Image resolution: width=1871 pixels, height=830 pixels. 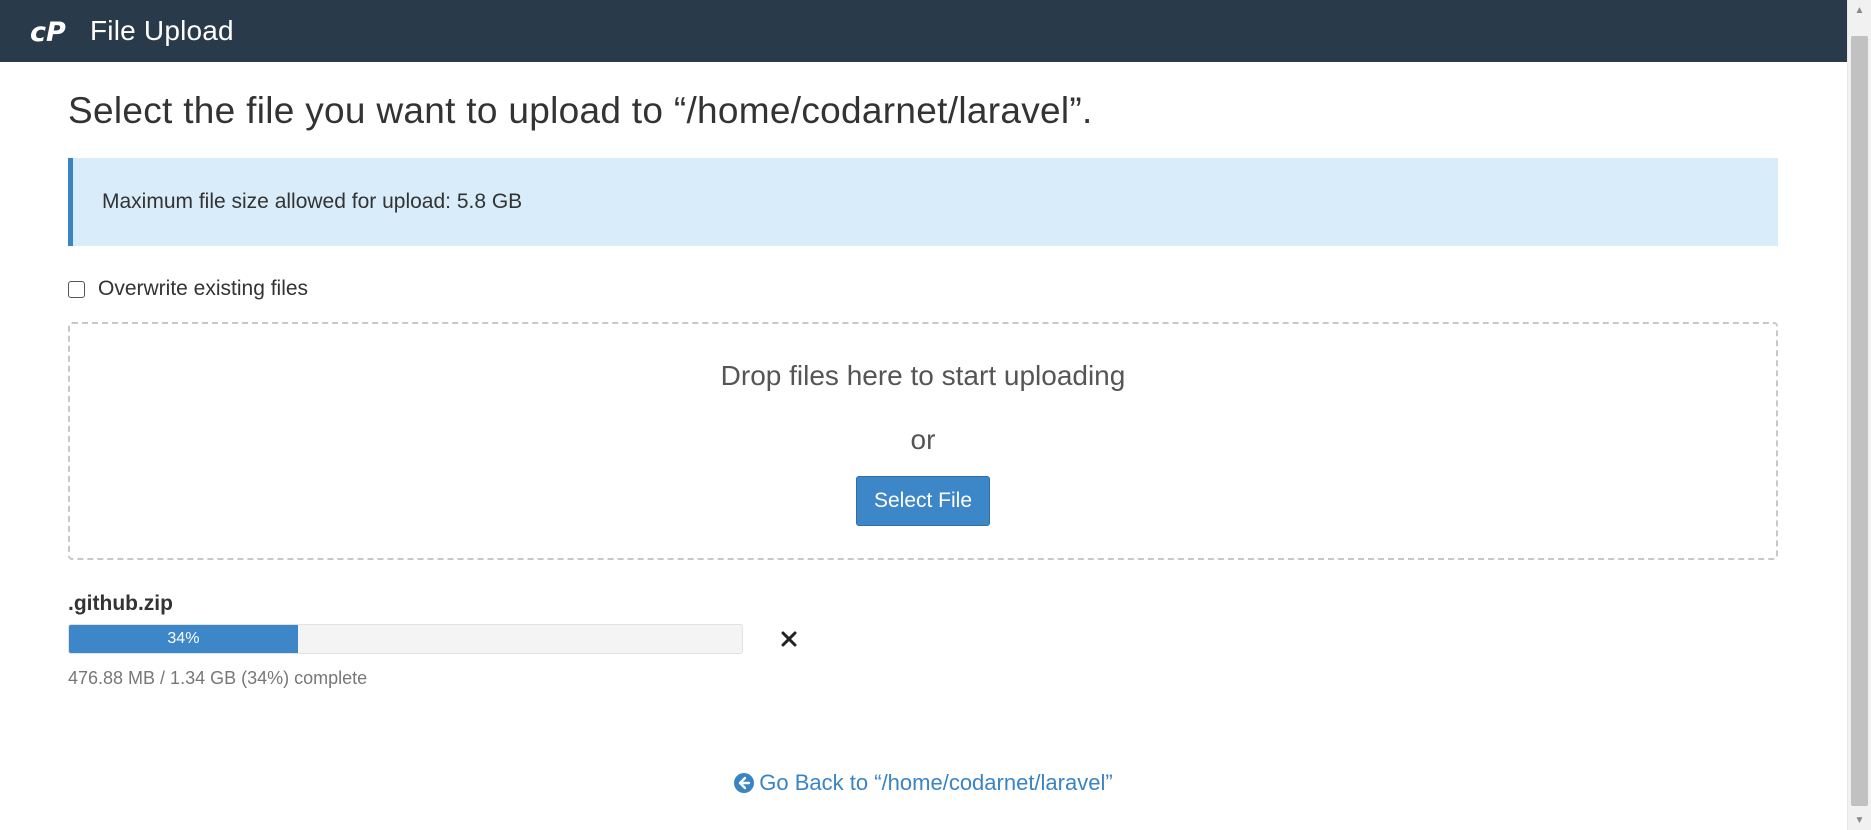 I want to click on go-back-link: Go Back to “/home/codarnet/laravel”, so click(x=923, y=783).